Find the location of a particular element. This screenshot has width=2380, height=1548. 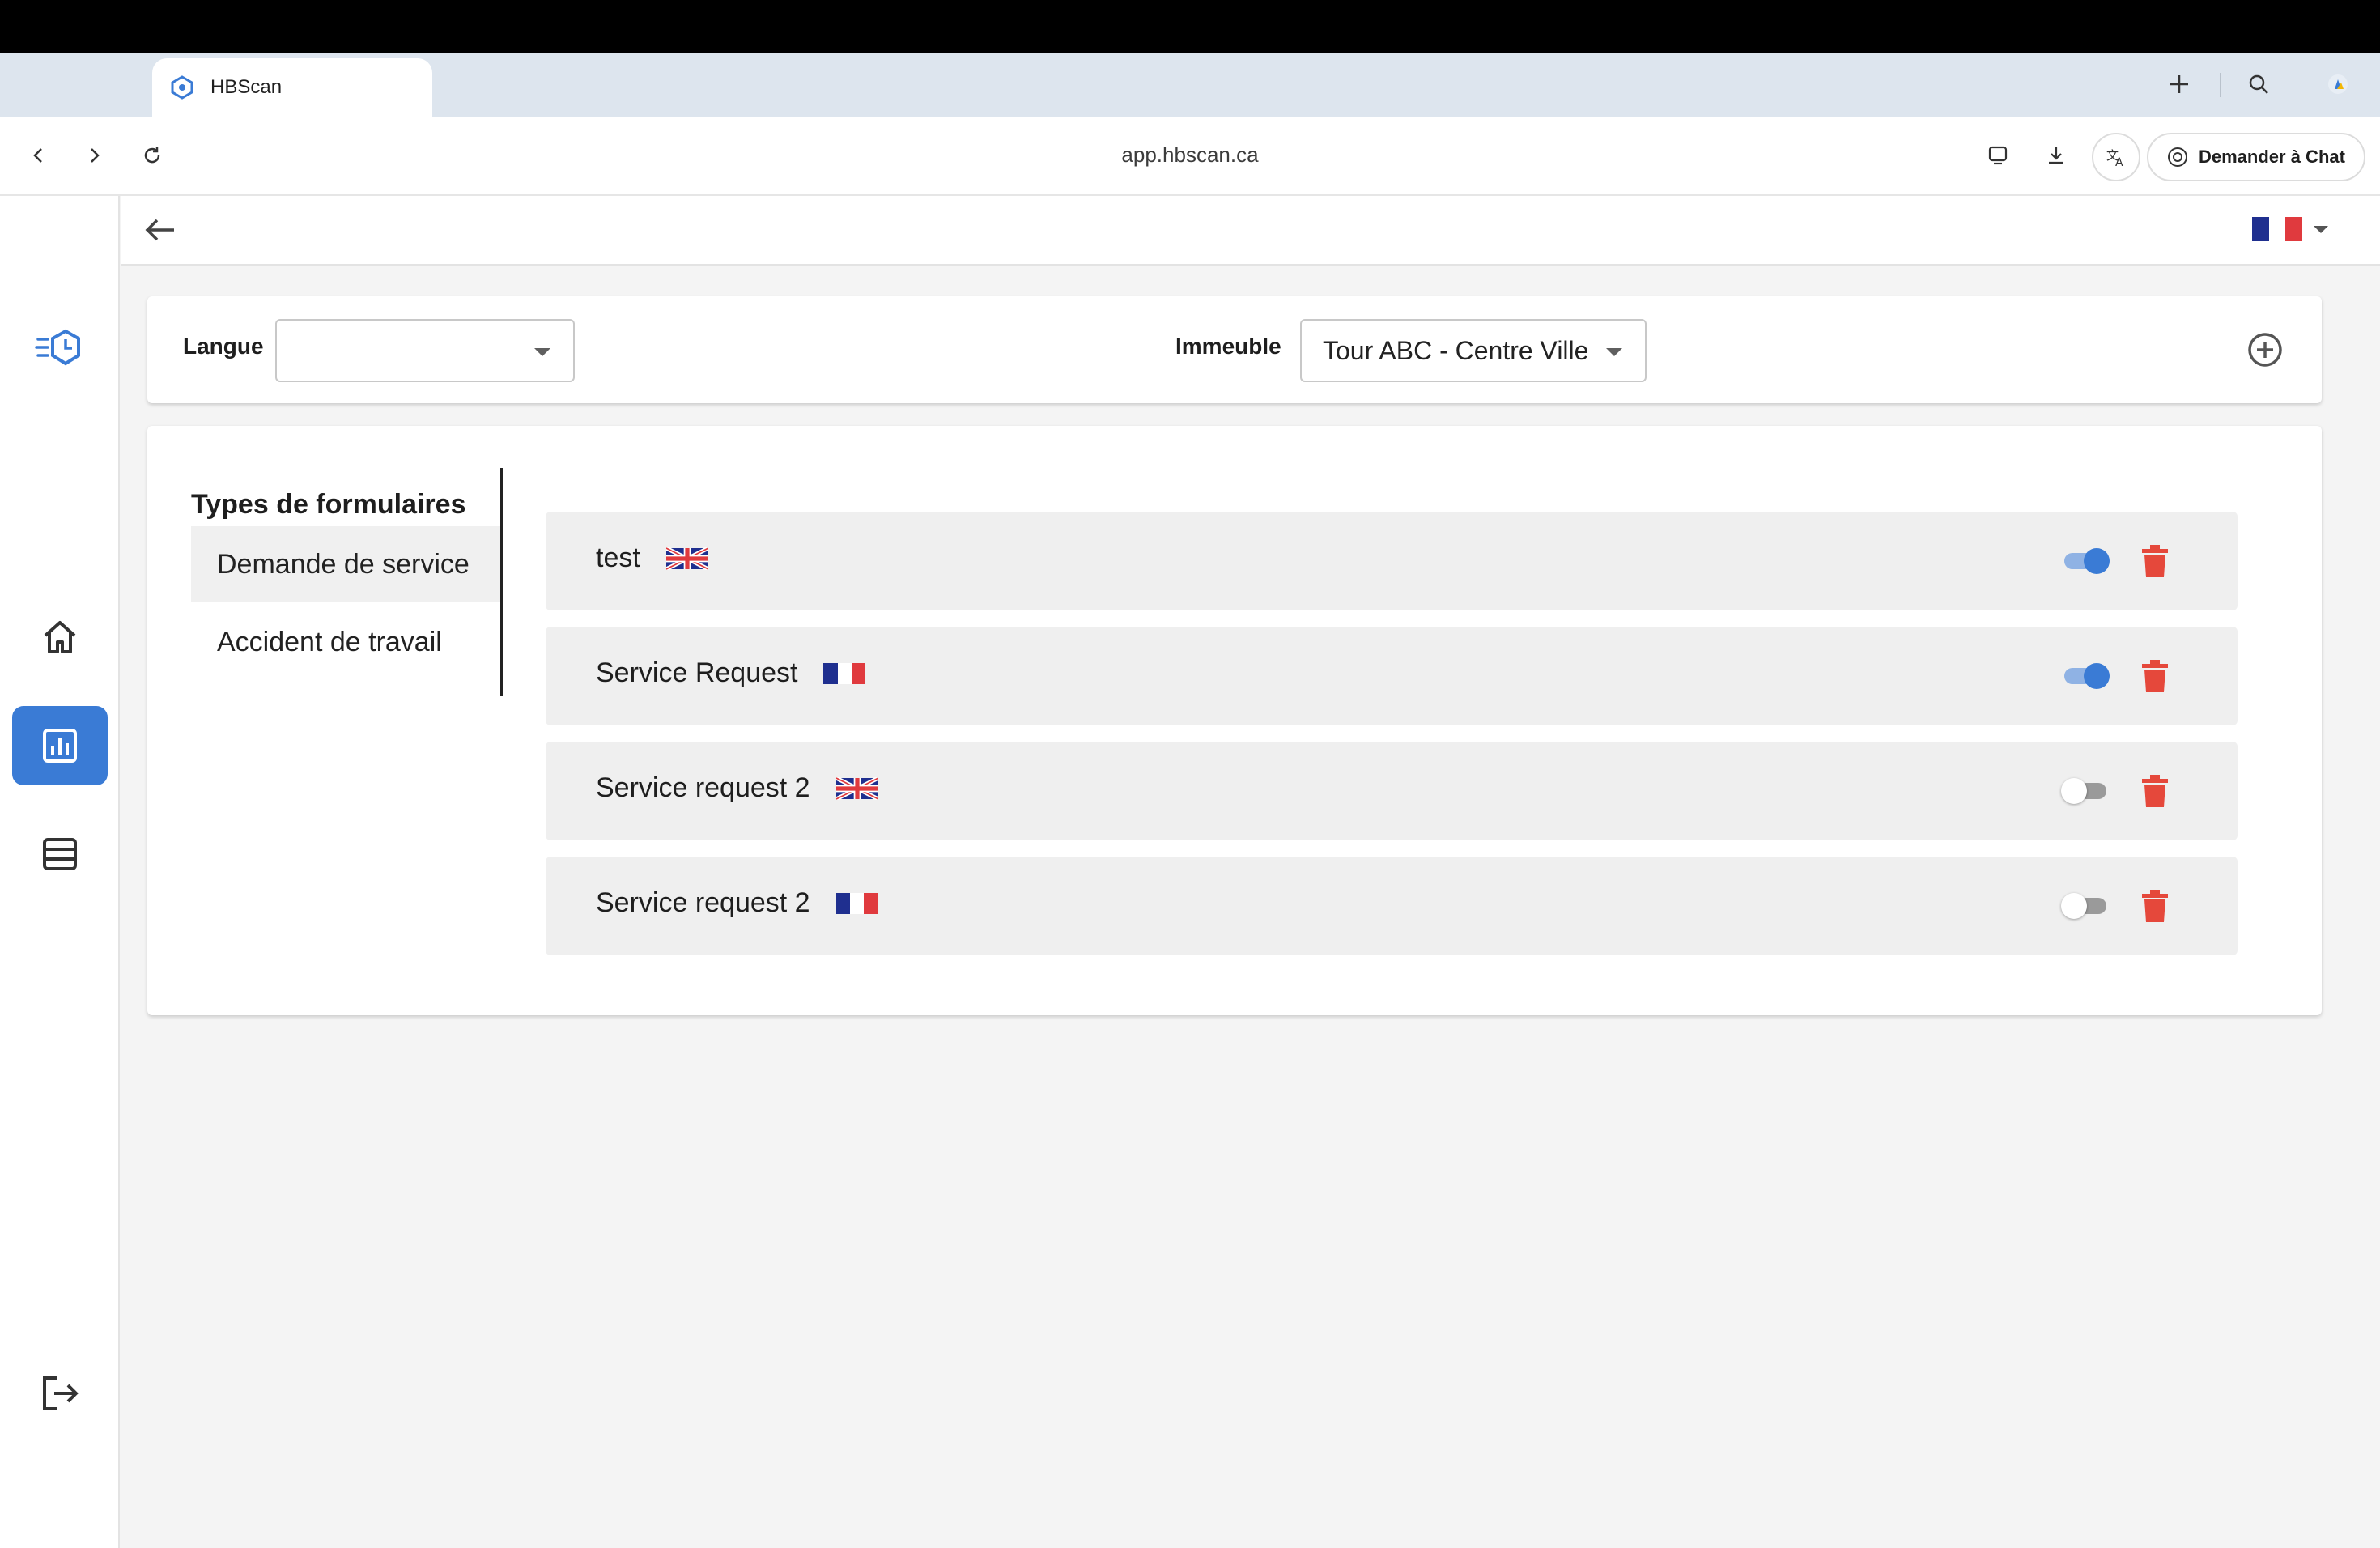

sidebar is located at coordinates (60, 872).